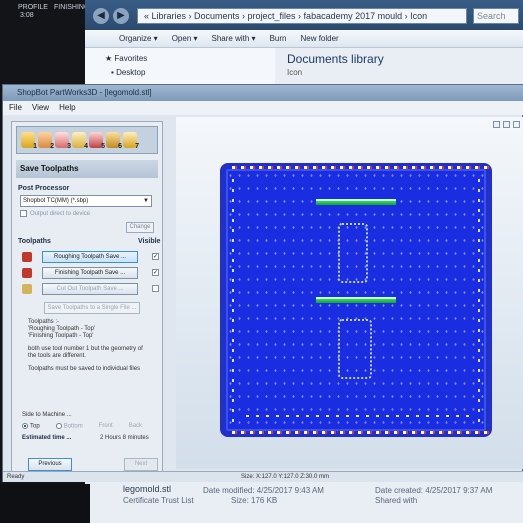  Describe the element at coordinates (101, 16) in the screenshot. I see `back-icon: ◀` at that location.